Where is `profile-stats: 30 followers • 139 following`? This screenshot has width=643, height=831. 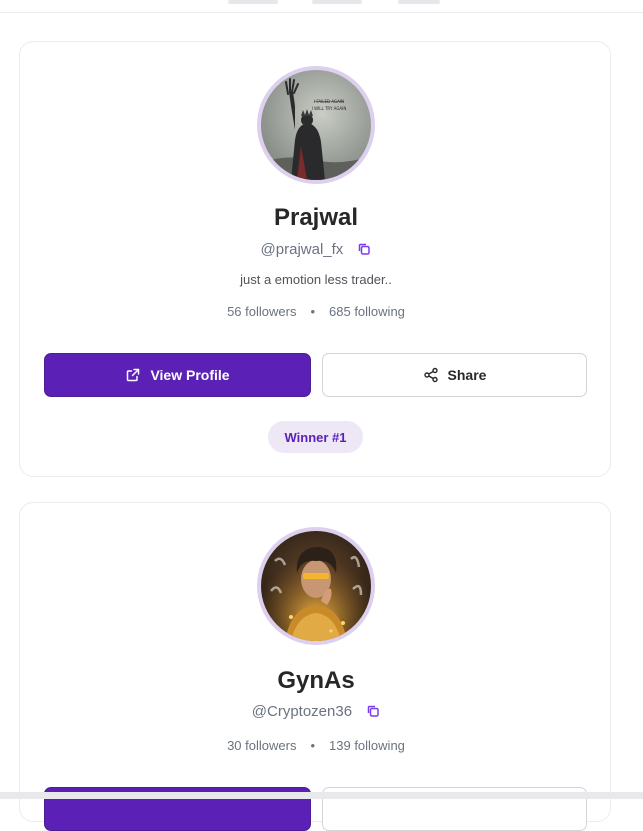
profile-stats: 30 followers • 139 following is located at coordinates (316, 745).